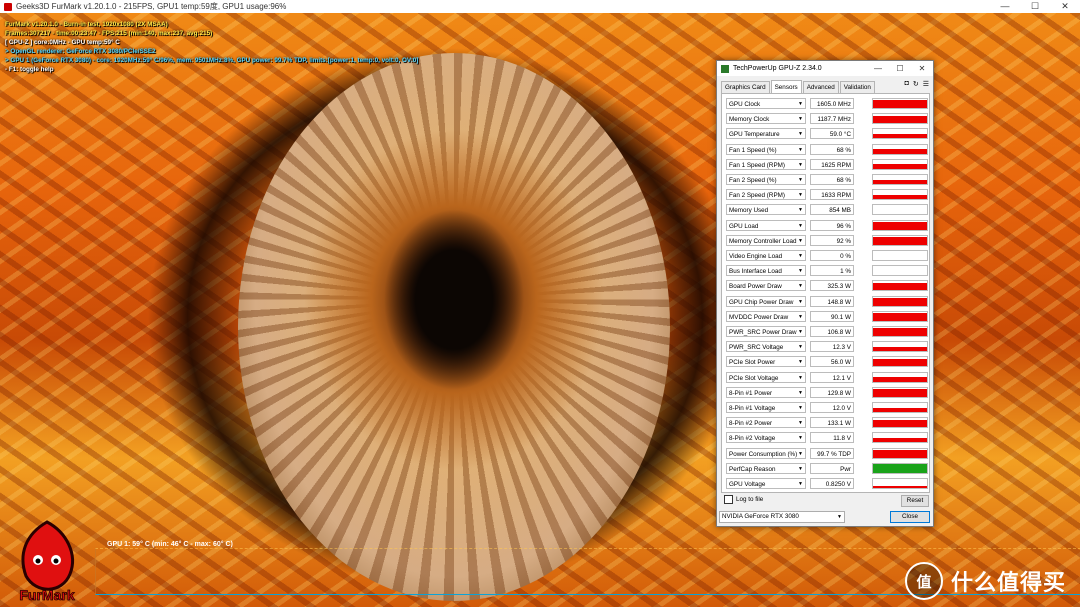  I want to click on sensor-name-select: PCIe Slot Voltage ▼, so click(766, 377).